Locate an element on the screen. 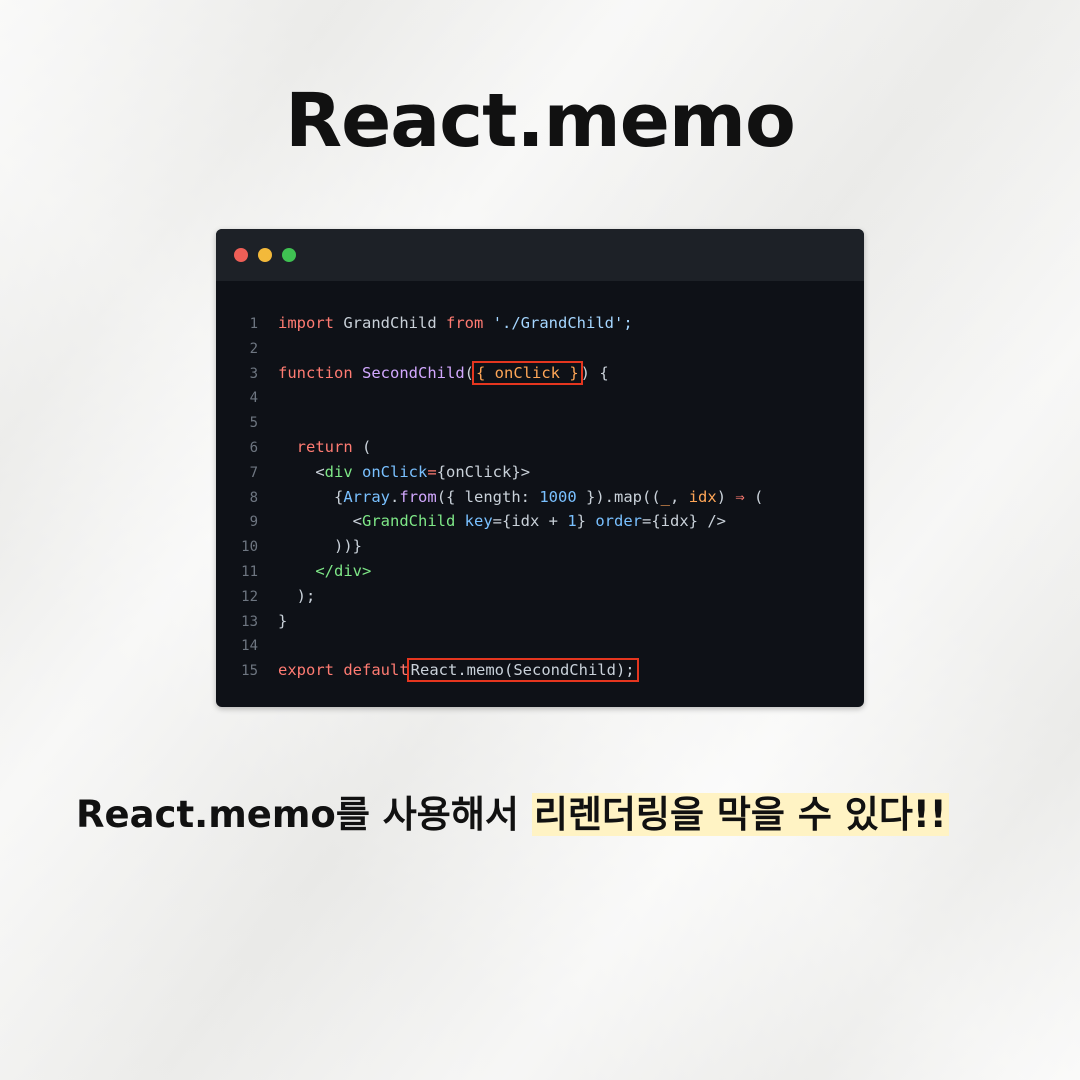 This screenshot has height=1080, width=1080. arrow: ⇒ is located at coordinates (740, 496).